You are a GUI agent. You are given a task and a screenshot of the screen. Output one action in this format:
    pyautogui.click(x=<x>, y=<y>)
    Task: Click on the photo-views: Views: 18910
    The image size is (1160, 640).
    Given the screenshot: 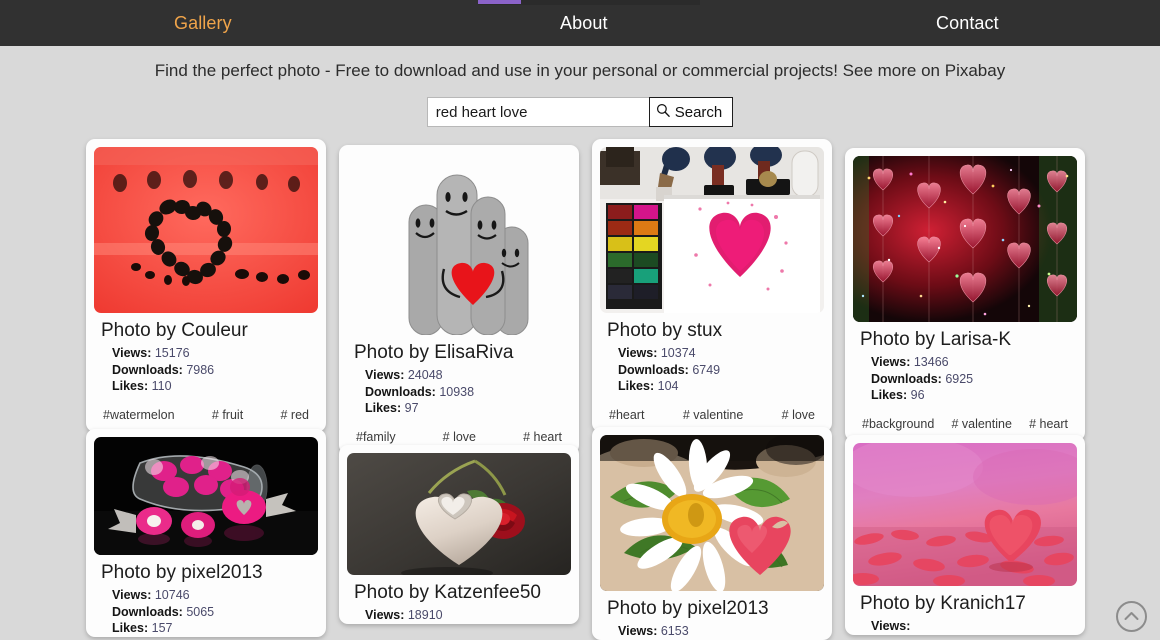 What is the action you would take?
    pyautogui.click(x=459, y=615)
    